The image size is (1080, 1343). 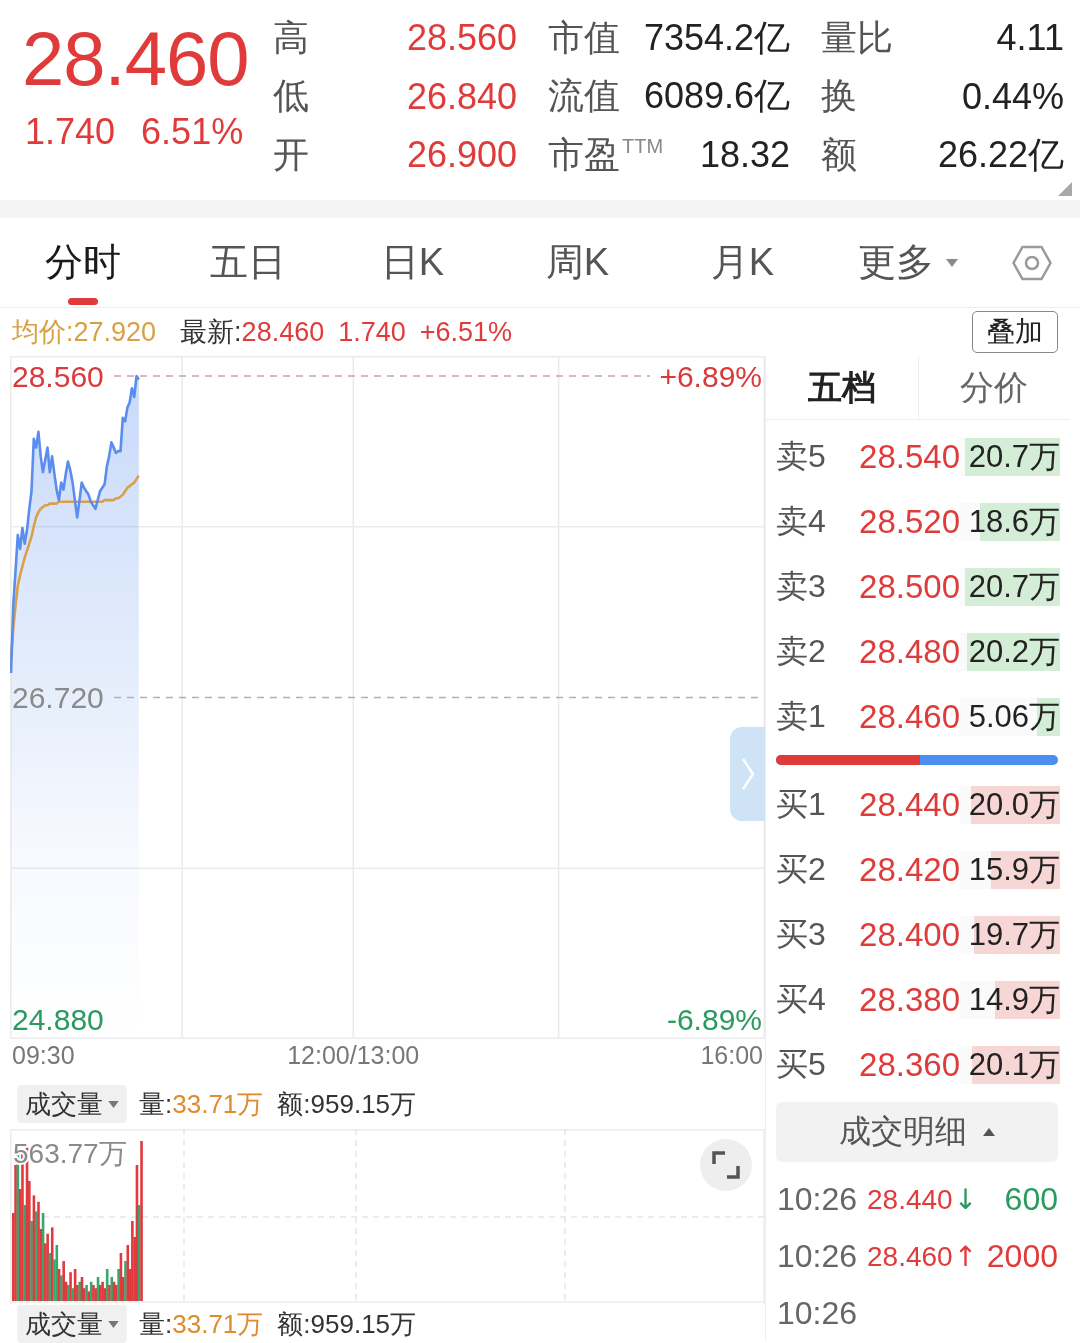 What do you see at coordinates (135, 59) in the screenshot?
I see `current-price: 28.460` at bounding box center [135, 59].